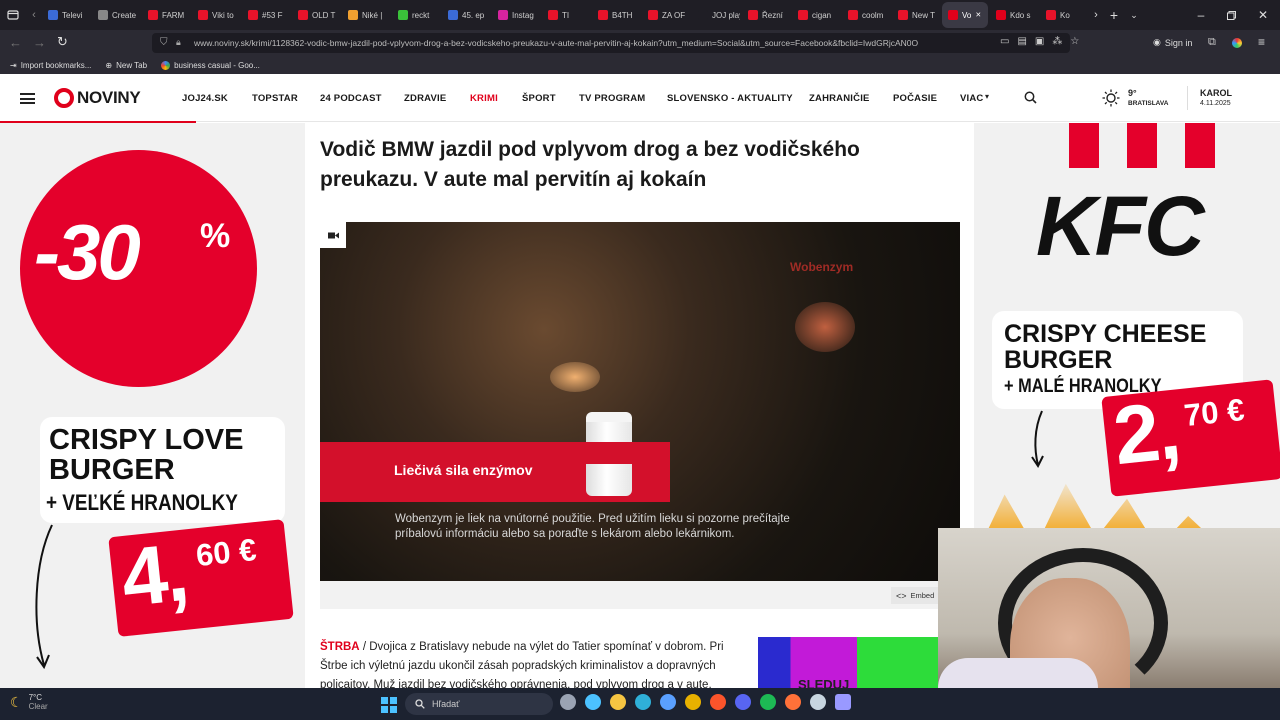 This screenshot has width=1280, height=720. I want to click on reload-icon: ↻, so click(62, 42).